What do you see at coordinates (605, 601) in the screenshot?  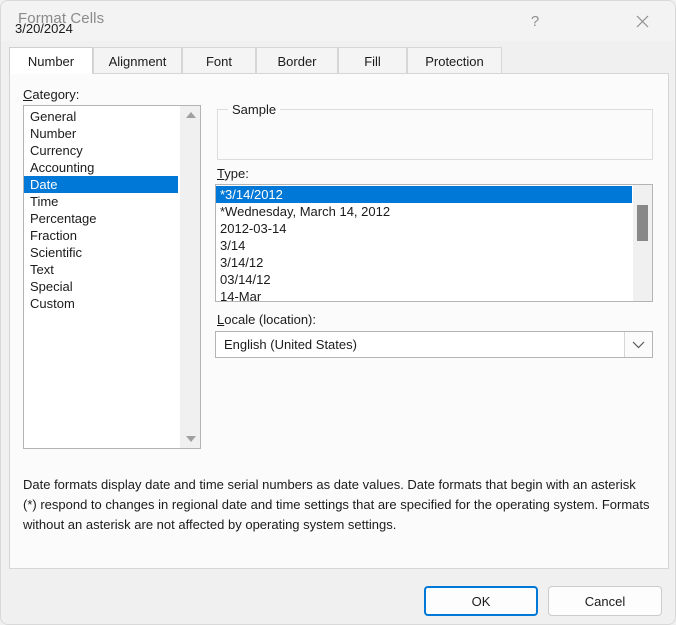 I see `cancel-button: Cancel` at bounding box center [605, 601].